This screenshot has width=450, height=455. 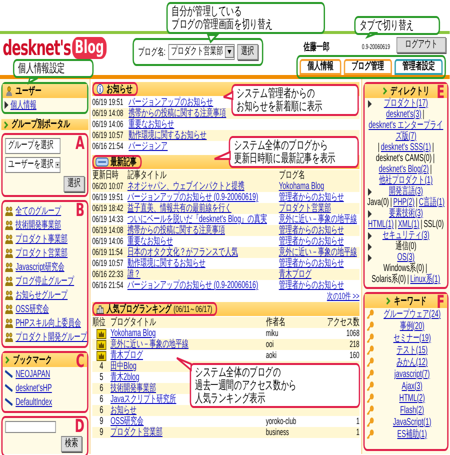 What do you see at coordinates (182, 252) in the screenshot?
I see `post-link: 日本のオタク文化？がフランスで人気` at bounding box center [182, 252].